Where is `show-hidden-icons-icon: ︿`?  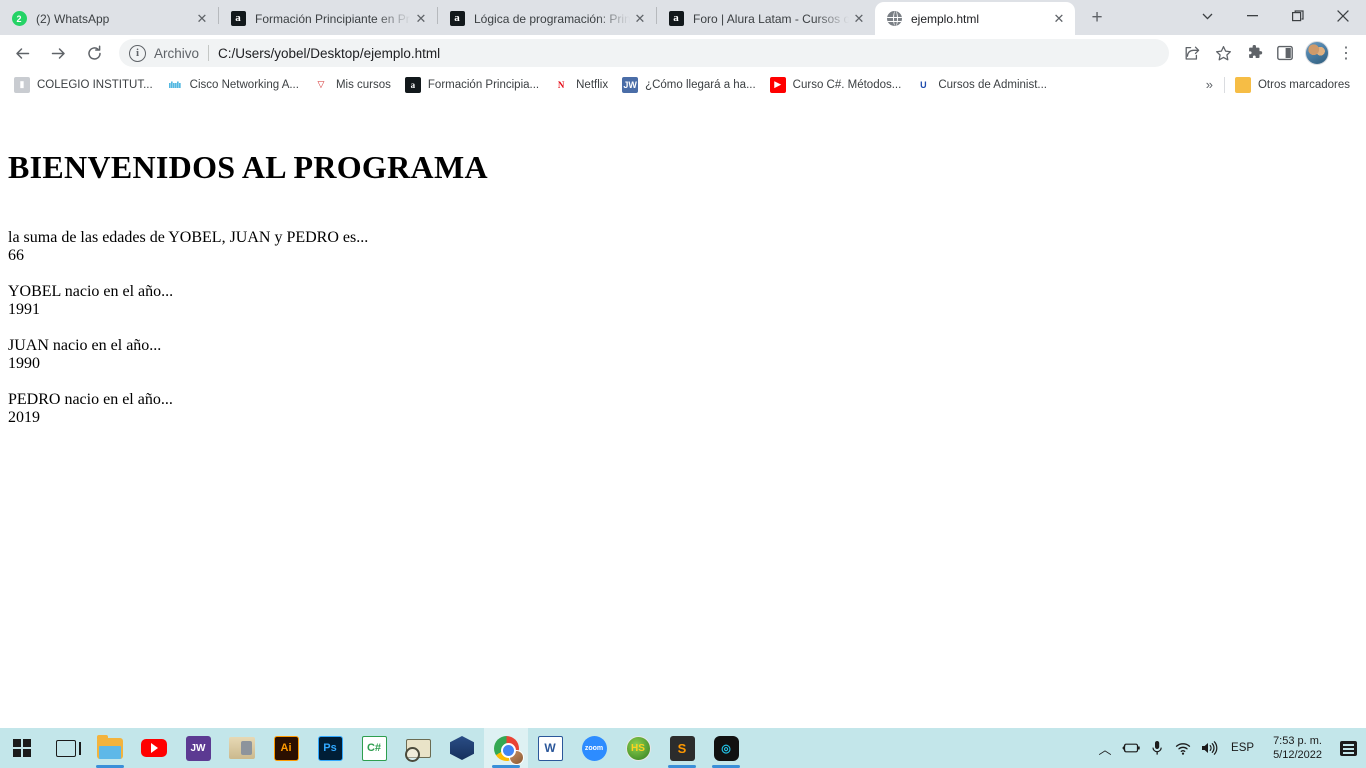 show-hidden-icons-icon: ︿ is located at coordinates (1105, 748).